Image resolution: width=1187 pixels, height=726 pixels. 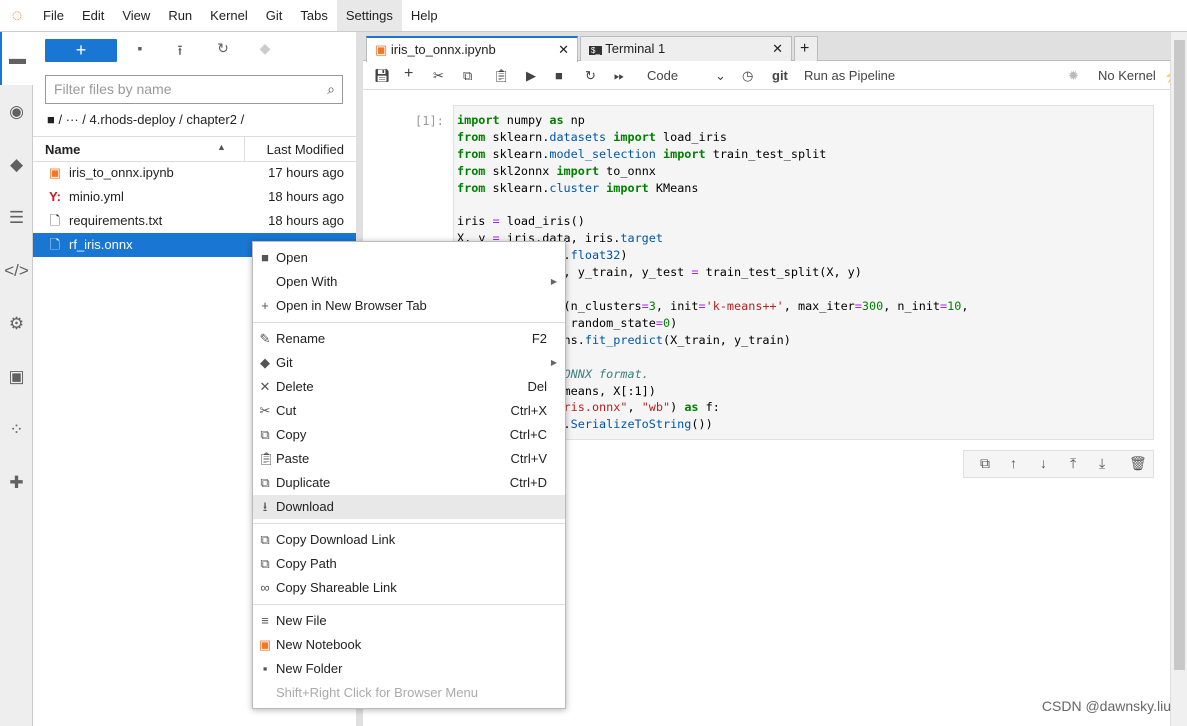 I want to click on column-name: Name, so click(x=62, y=149).